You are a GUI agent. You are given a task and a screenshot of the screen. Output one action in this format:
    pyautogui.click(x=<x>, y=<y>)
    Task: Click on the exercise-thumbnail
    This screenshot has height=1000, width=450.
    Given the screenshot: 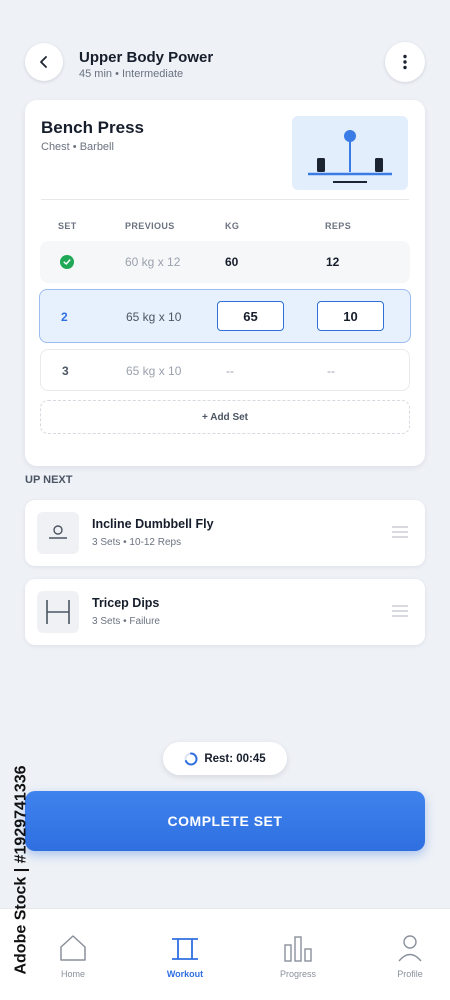 What is the action you would take?
    pyautogui.click(x=350, y=153)
    